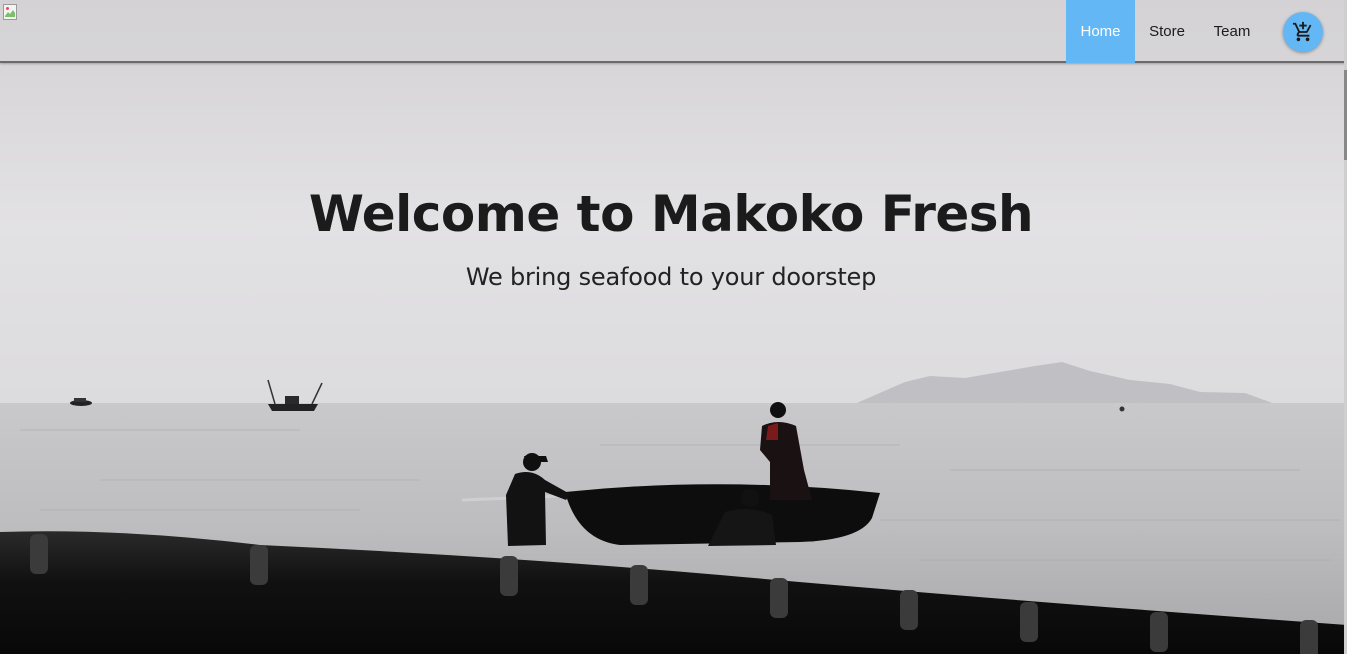 The height and width of the screenshot is (654, 1347). I want to click on add-shopping-cart-icon, so click(1302, 31).